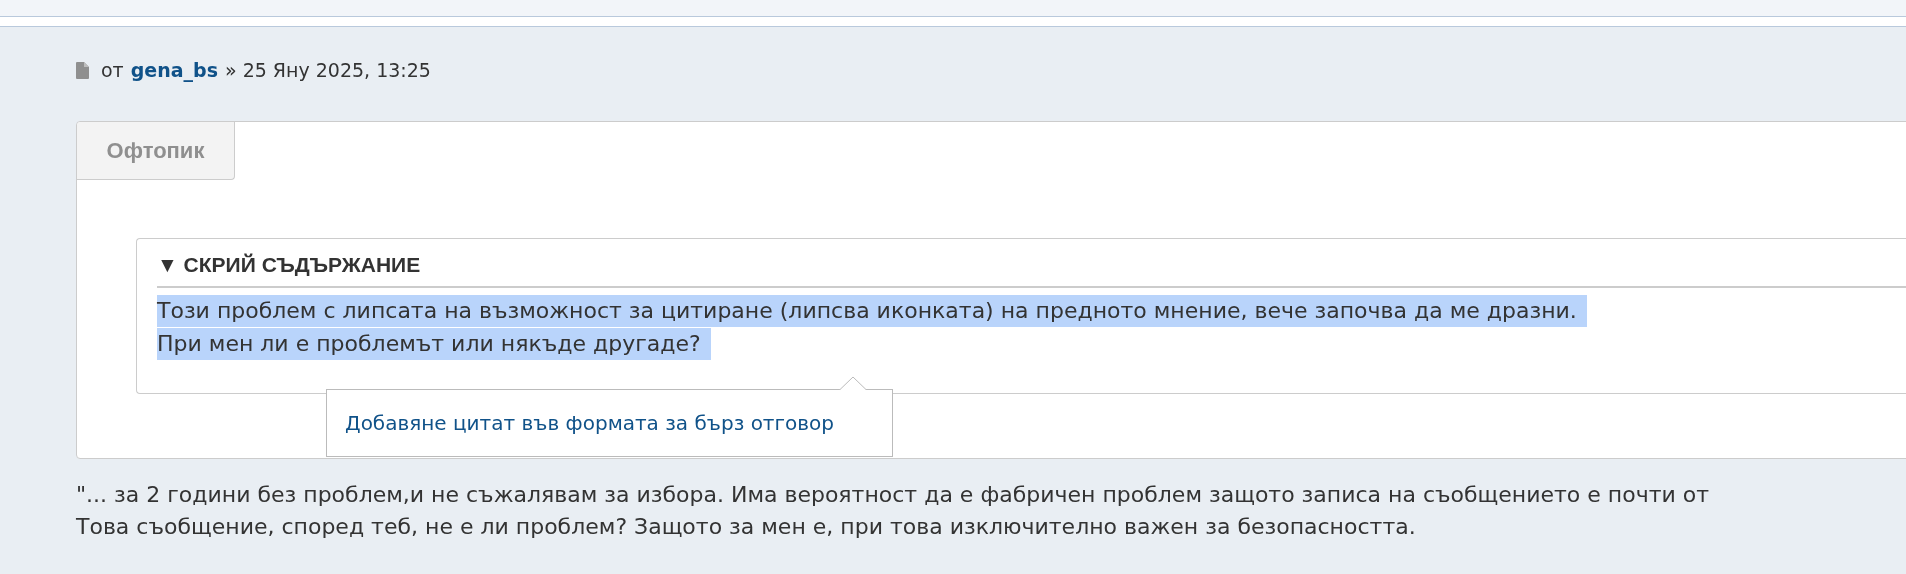  What do you see at coordinates (1031, 263) in the screenshot?
I see `spoiler-toggle: ▼ СКРИЙ СЪДЪРЖАНИЕ` at bounding box center [1031, 263].